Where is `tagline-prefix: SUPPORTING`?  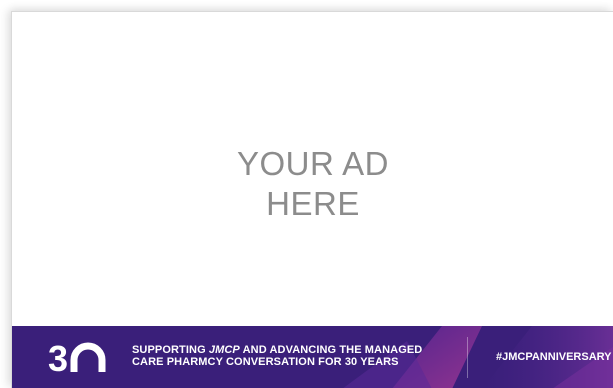 tagline-prefix: SUPPORTING is located at coordinates (170, 350).